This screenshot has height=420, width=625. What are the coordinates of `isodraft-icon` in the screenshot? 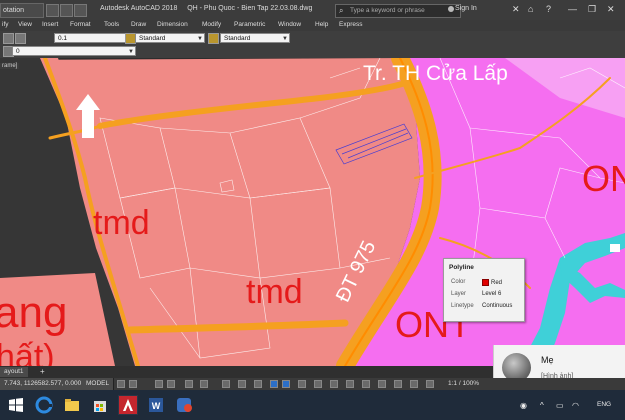 It's located at (189, 384).